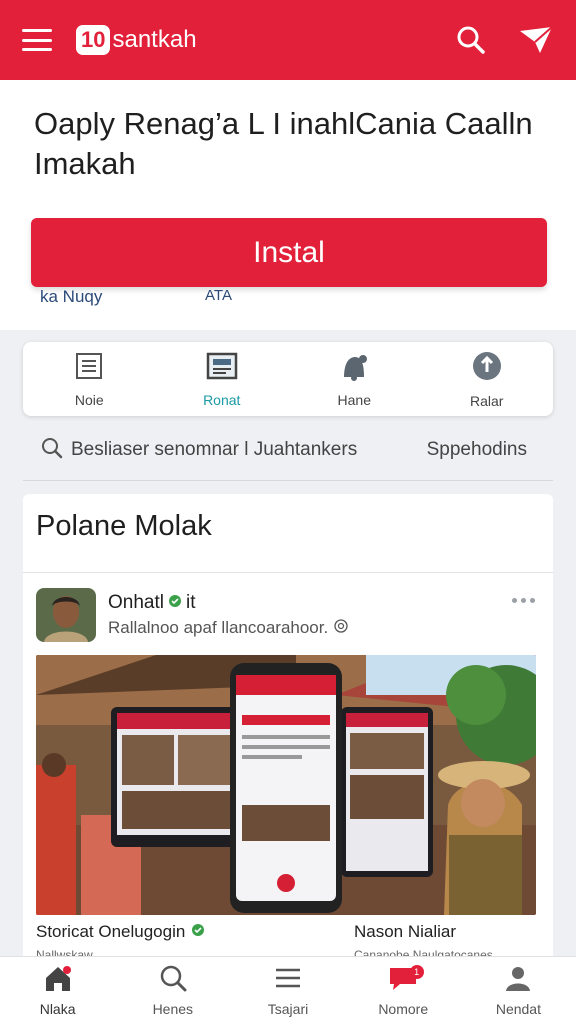 Image resolution: width=576 pixels, height=1024 pixels. I want to click on quick-action-note: Noie, so click(89, 379).